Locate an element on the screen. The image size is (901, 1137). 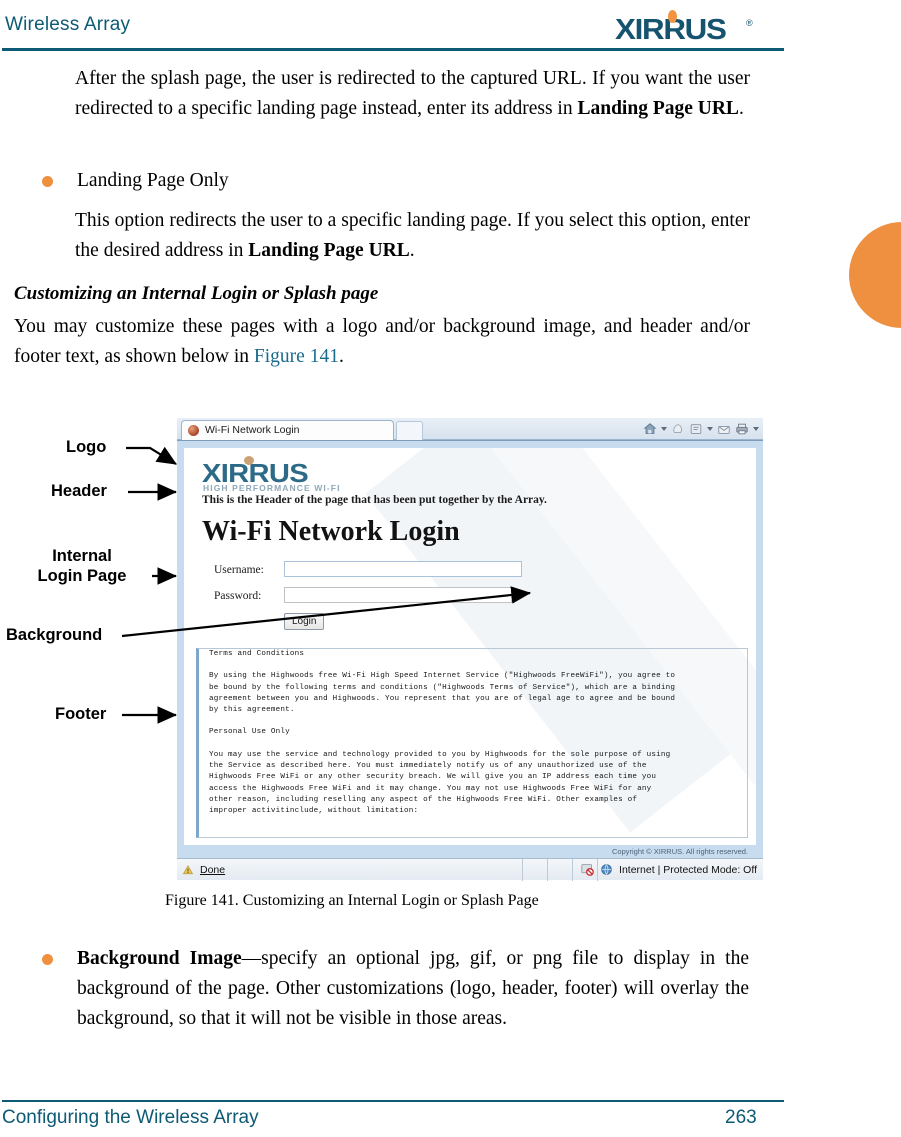
security-zone-text: Internet | Protected Mode: Off is located at coordinates (688, 870).